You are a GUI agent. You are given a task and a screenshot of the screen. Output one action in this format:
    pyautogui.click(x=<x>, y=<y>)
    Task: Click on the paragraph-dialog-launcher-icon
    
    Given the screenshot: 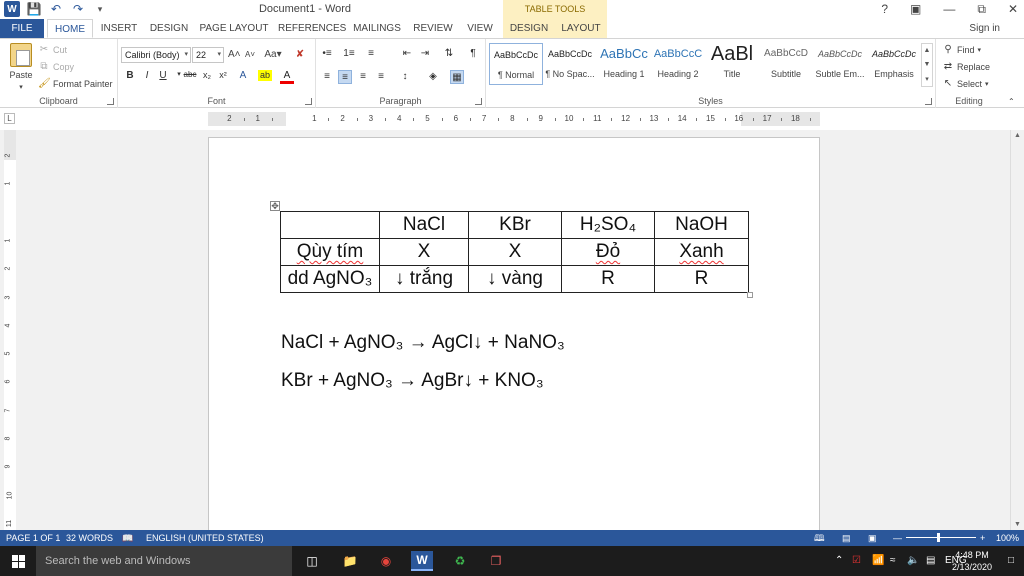 What is the action you would take?
    pyautogui.click(x=478, y=101)
    